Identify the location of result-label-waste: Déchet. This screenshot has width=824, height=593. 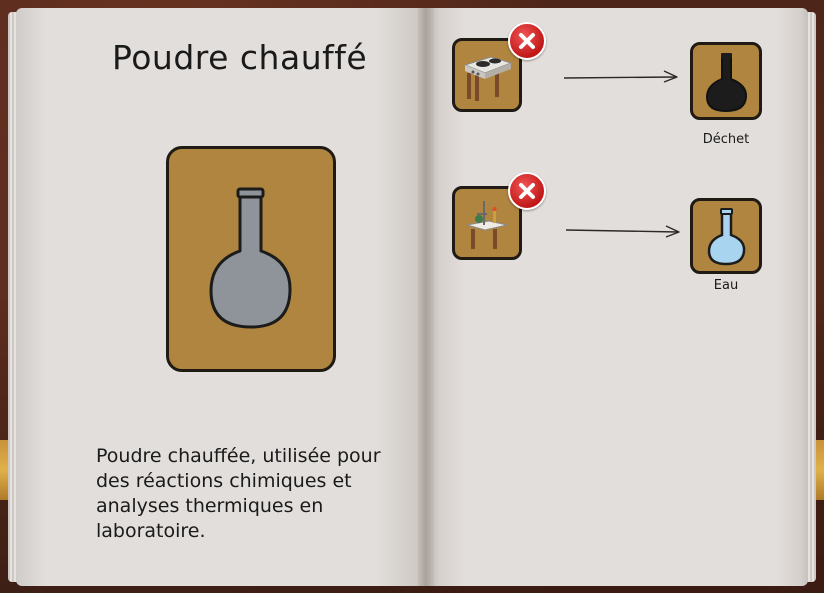
(726, 139).